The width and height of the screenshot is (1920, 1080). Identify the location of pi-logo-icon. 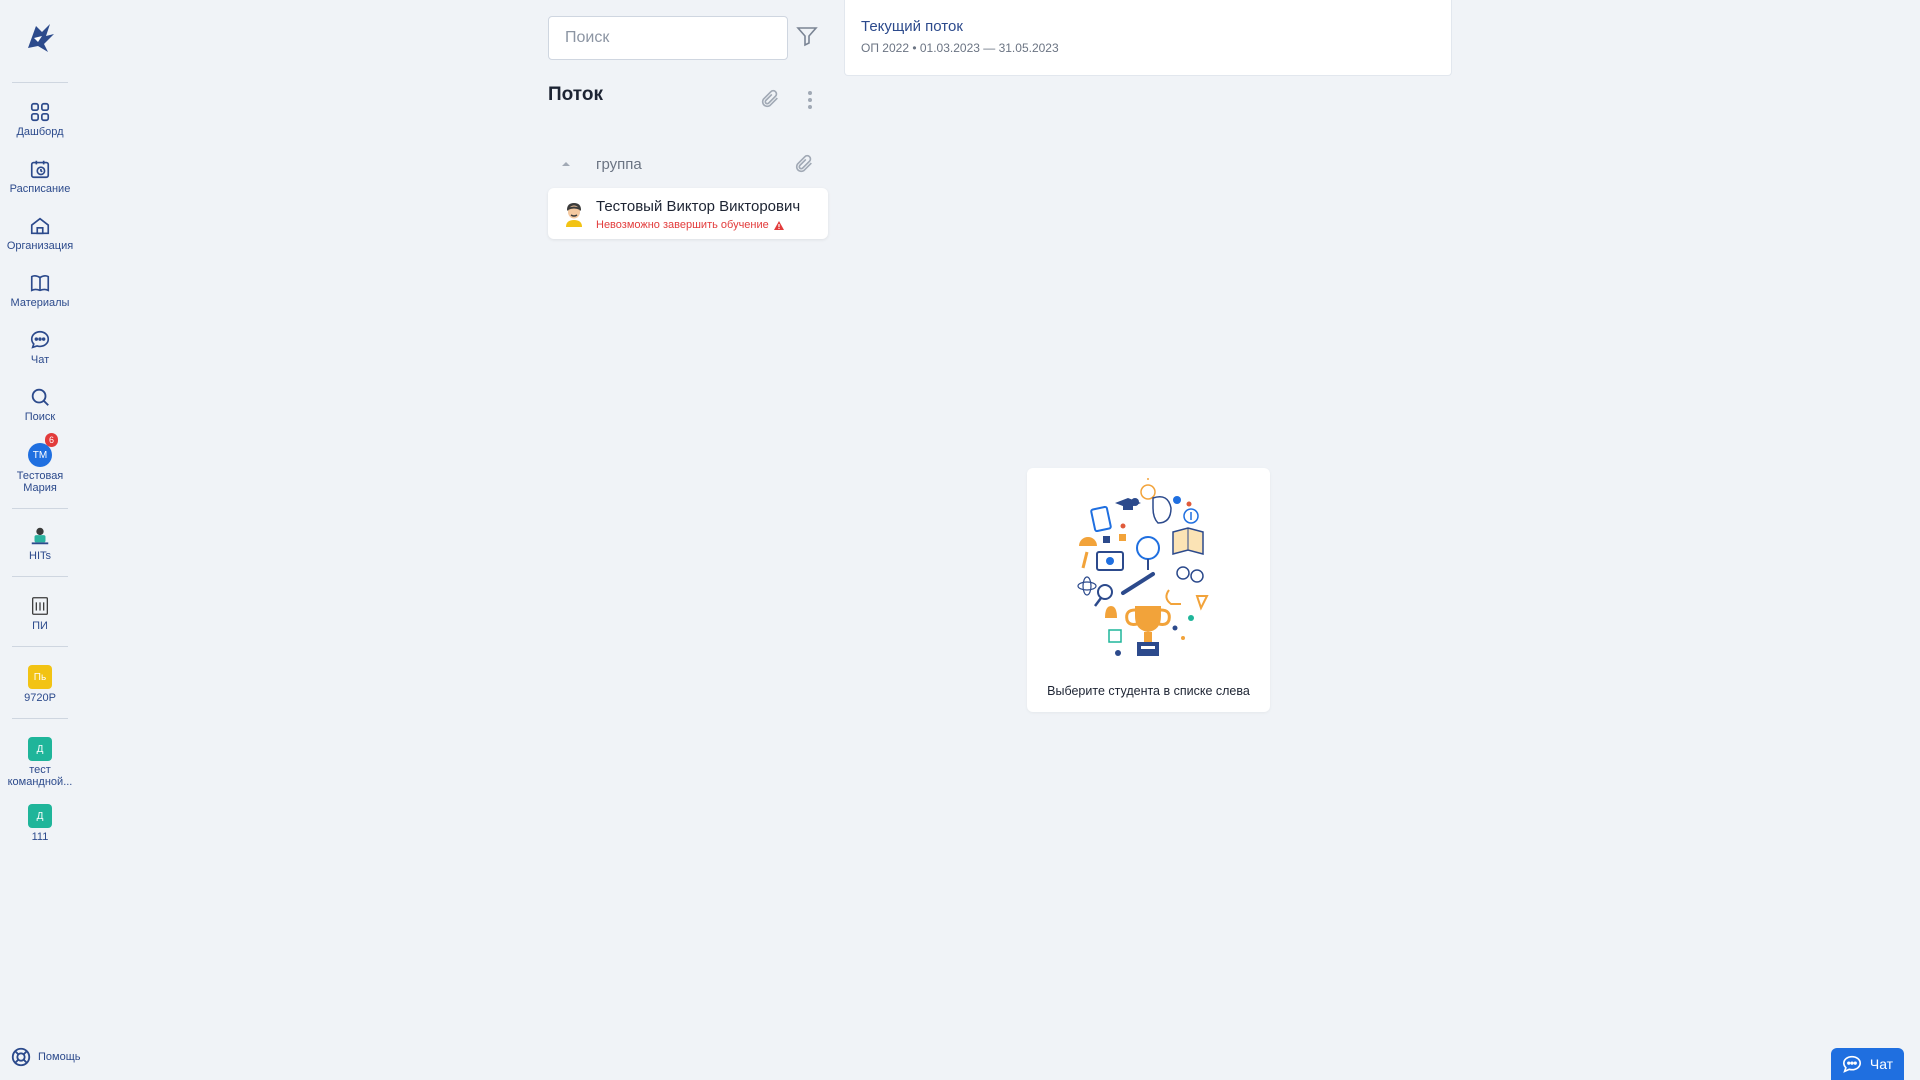
(40, 606).